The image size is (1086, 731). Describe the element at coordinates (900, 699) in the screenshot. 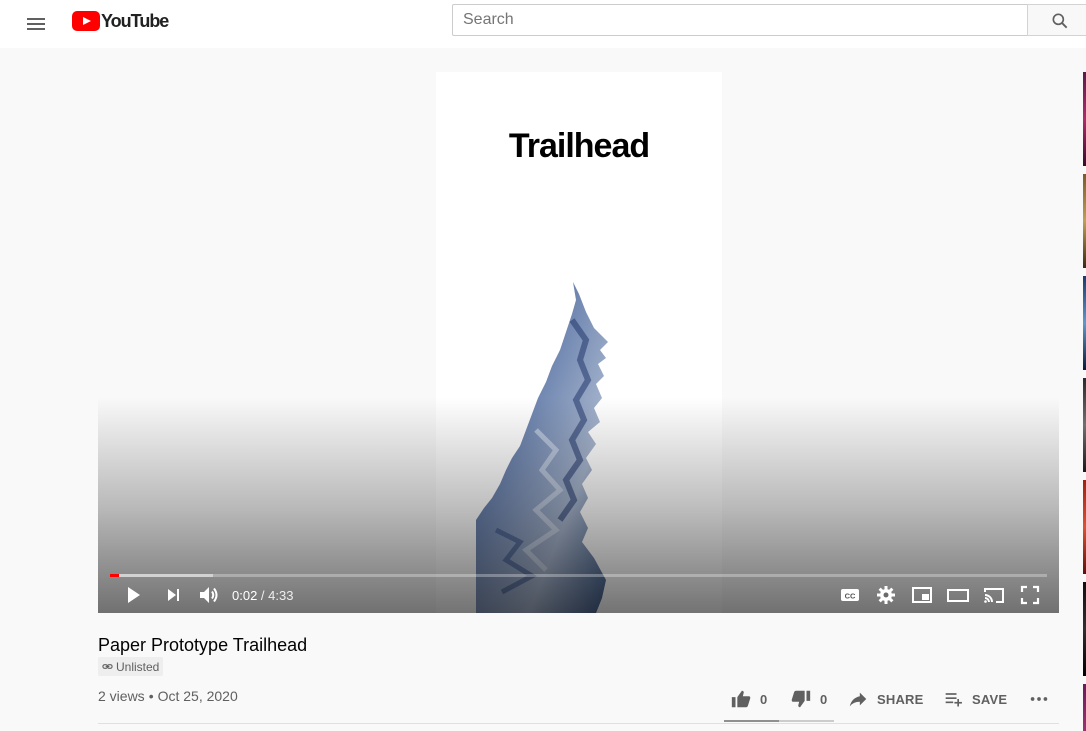

I see `share-label: SHARE` at that location.